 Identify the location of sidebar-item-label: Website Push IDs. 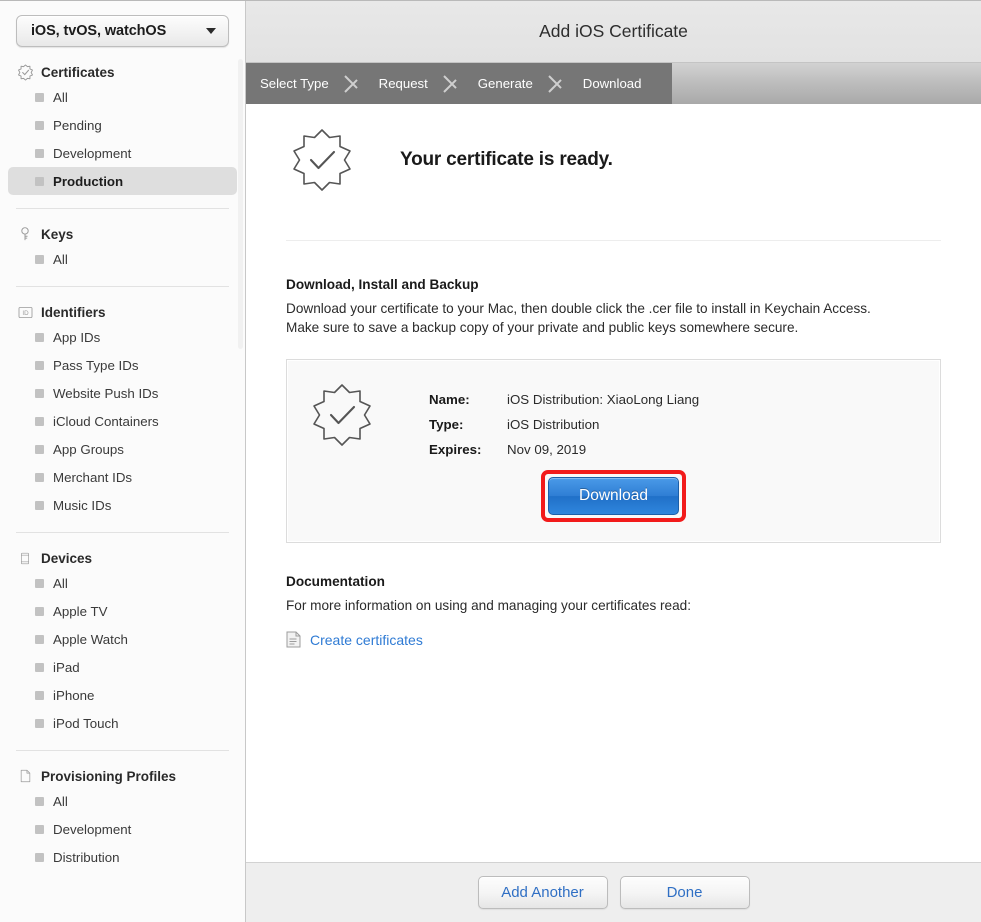
(106, 393).